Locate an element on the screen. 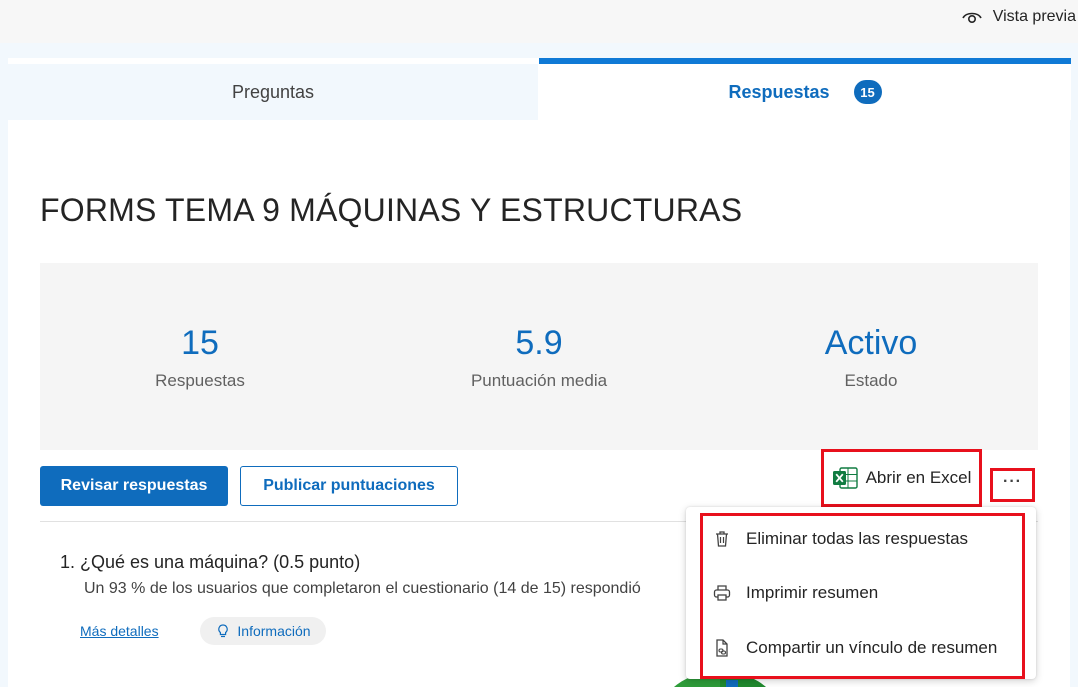 Image resolution: width=1078 pixels, height=687 pixels. review-responses-button: Revisar respuestas is located at coordinates (134, 486).